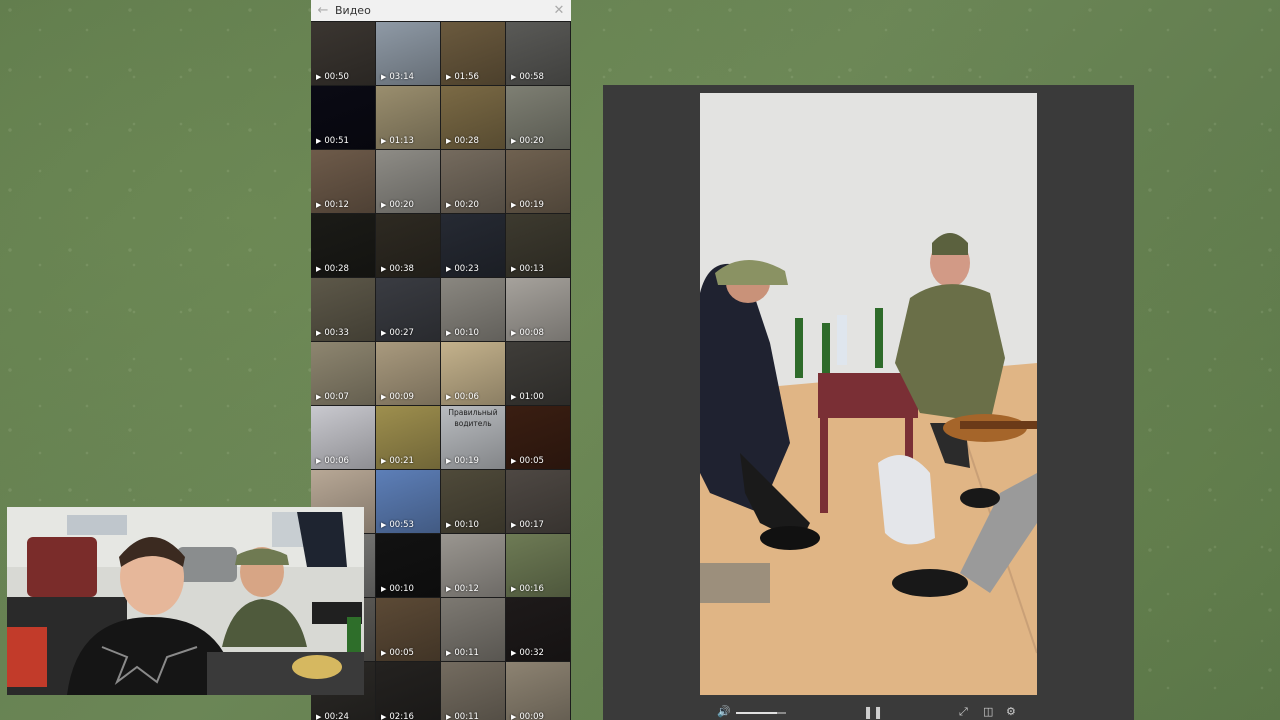 This screenshot has height=720, width=1280. What do you see at coordinates (397, 269) in the screenshot?
I see `video-duration: ▶ 00:38` at bounding box center [397, 269].